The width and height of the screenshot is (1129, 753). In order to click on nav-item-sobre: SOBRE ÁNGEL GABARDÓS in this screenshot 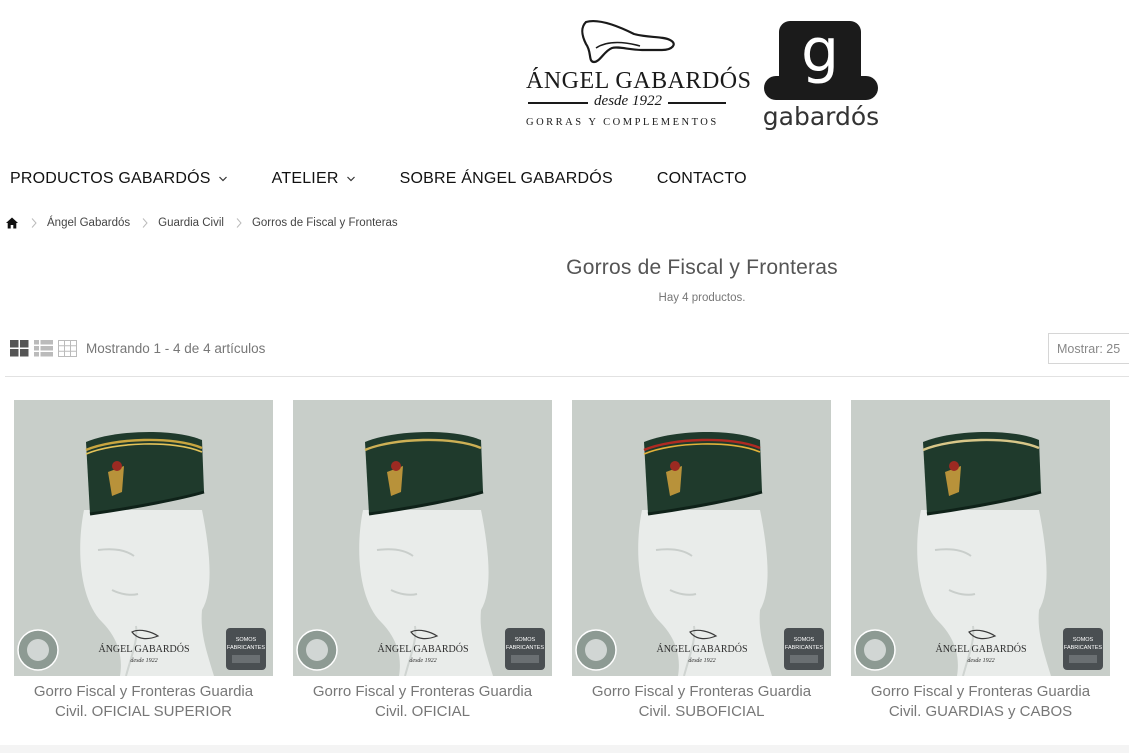, I will do `click(506, 179)`.